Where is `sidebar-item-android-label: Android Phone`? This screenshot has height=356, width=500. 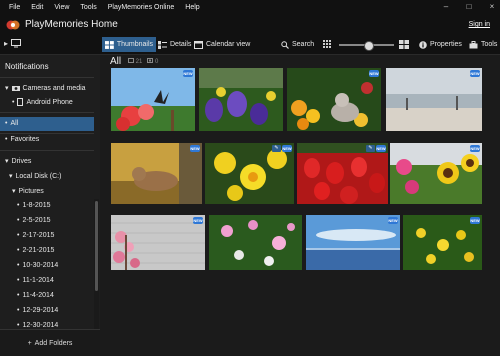
sidebar-item-android-label: Android Phone is located at coordinates (49, 102).